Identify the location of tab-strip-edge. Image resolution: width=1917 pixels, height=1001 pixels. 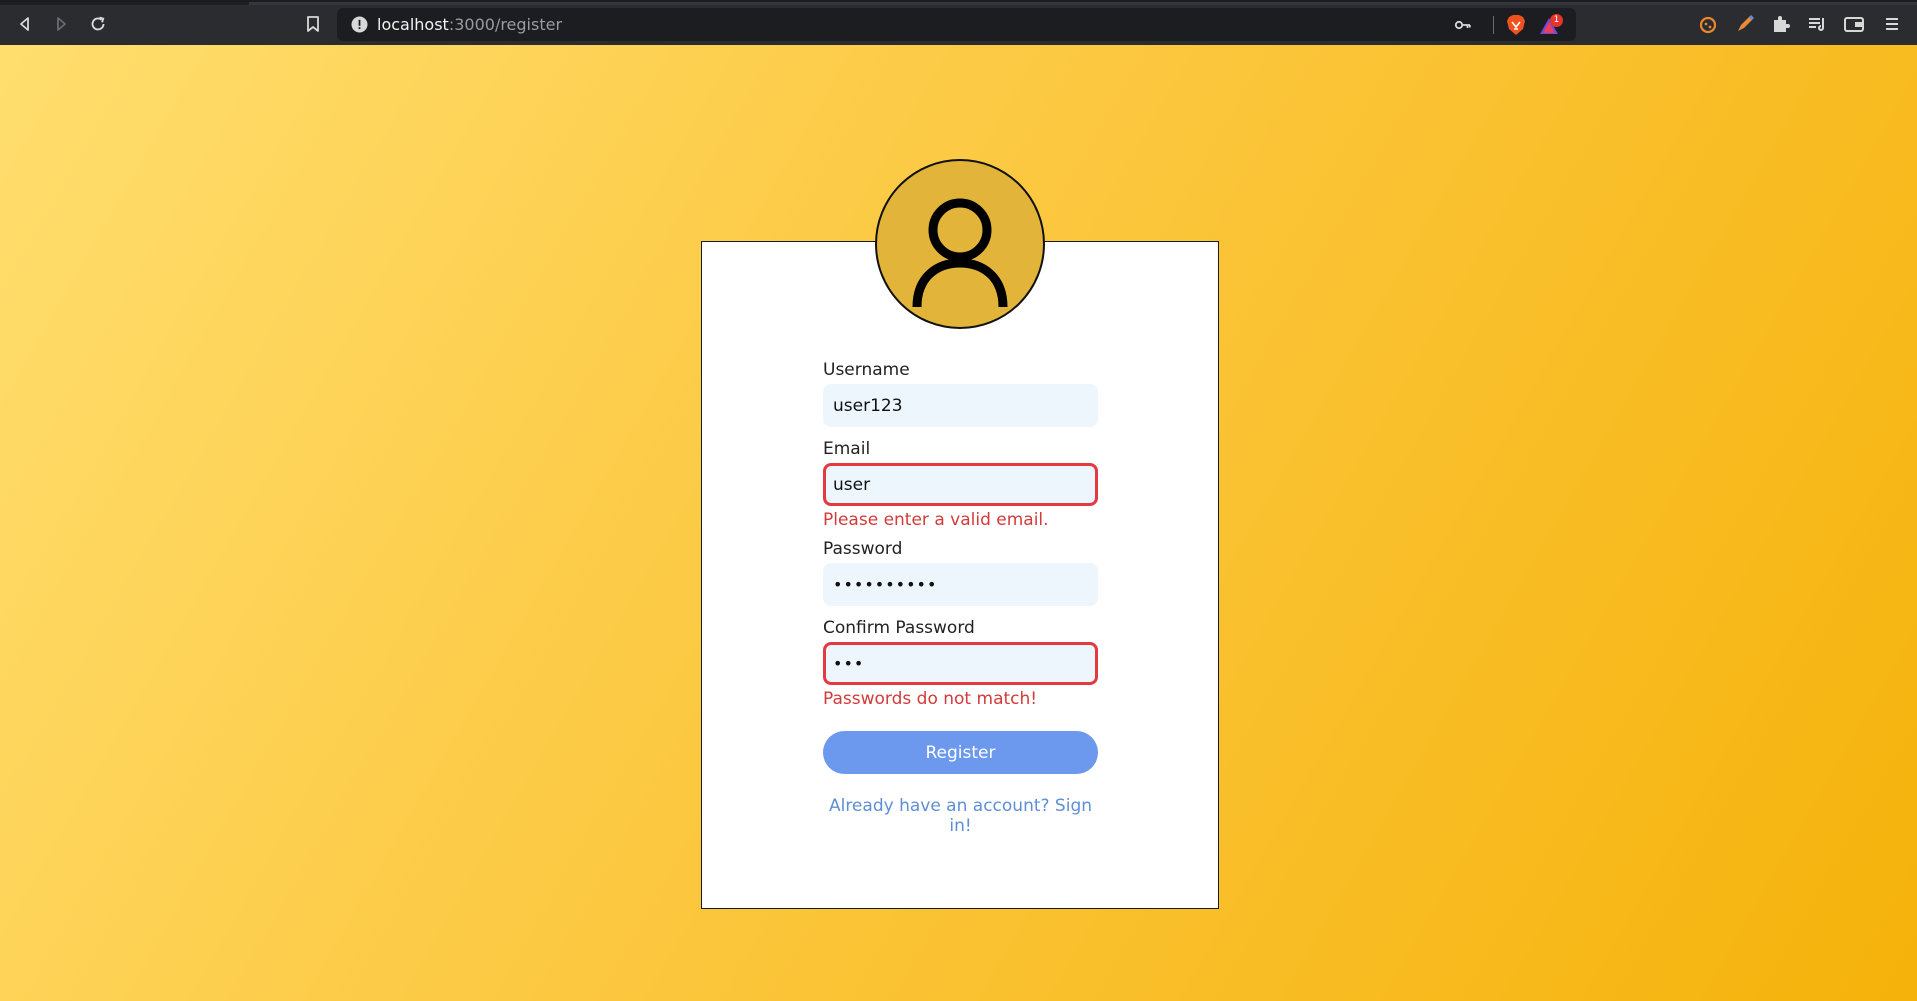
(958, 3).